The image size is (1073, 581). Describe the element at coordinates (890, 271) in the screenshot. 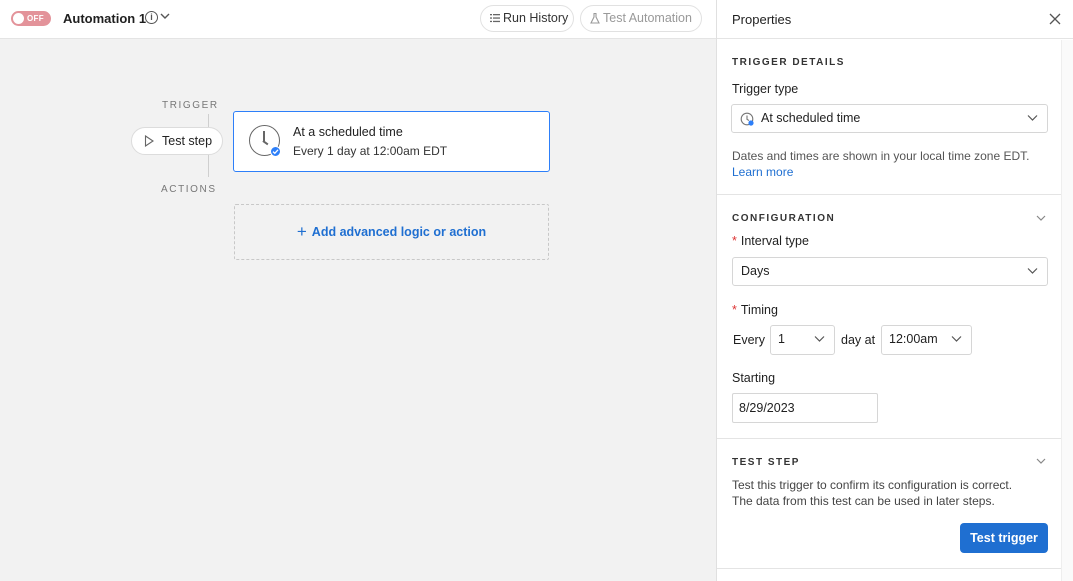

I see `interval-type-select: Days` at that location.